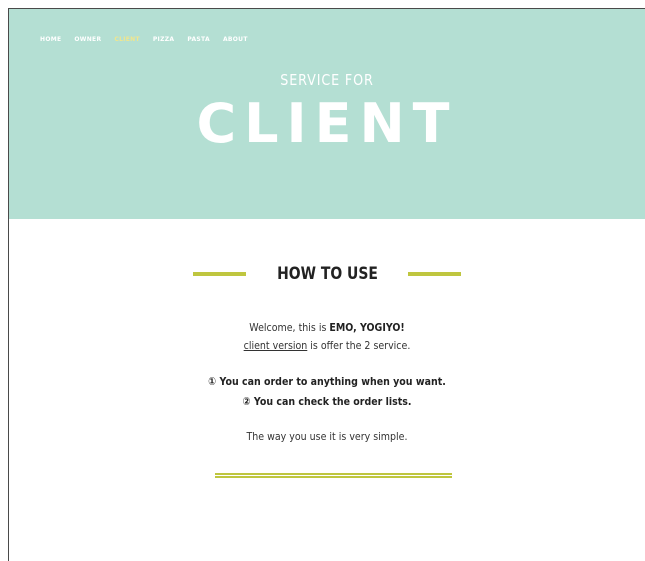 Image resolution: width=645 pixels, height=561 pixels. Describe the element at coordinates (359, 345) in the screenshot. I see `service-count-text: is offer the 2 service.` at that location.